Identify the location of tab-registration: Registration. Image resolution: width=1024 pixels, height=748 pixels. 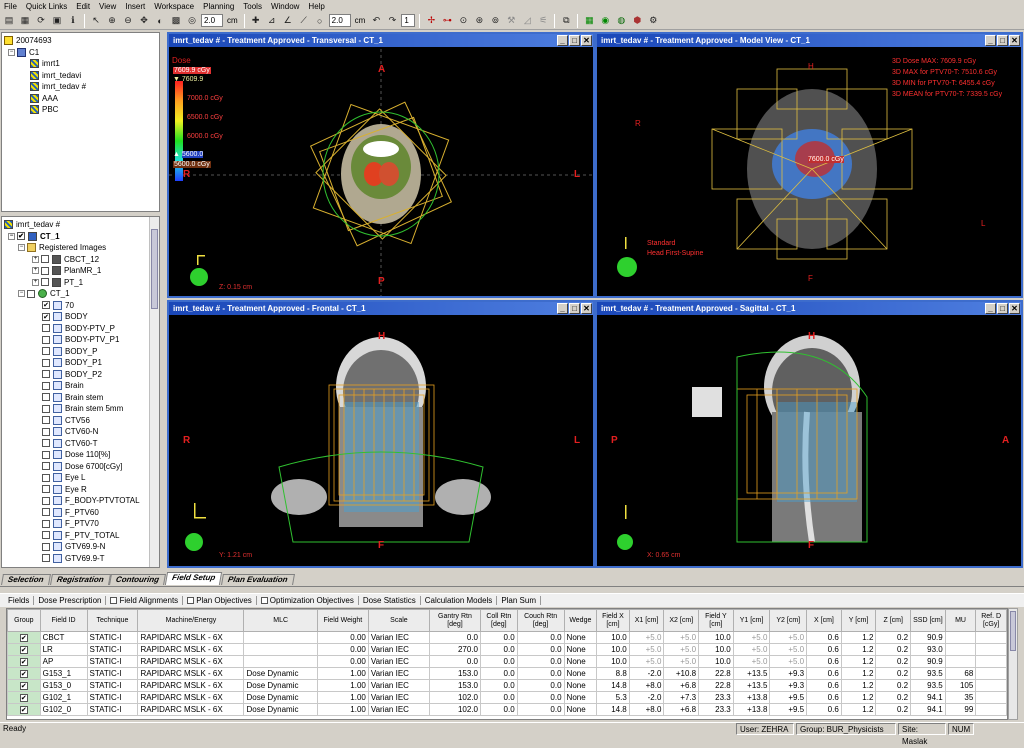
(80, 579).